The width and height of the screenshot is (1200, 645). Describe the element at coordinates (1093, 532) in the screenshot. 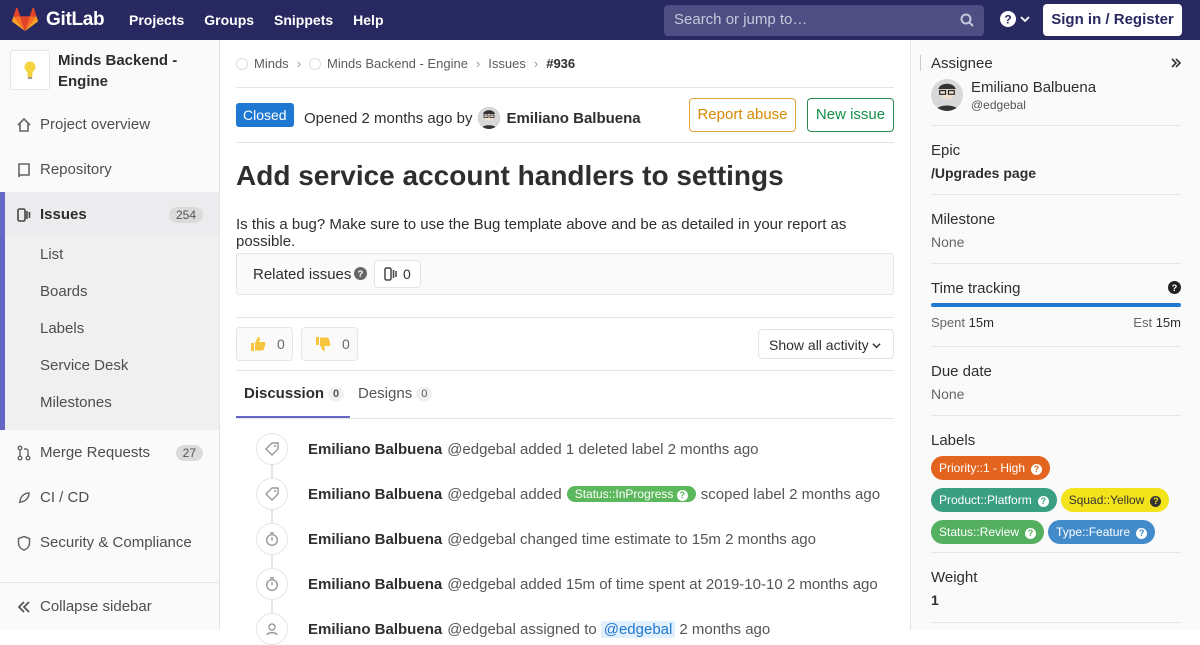

I see `label-text: Type::Feature` at that location.